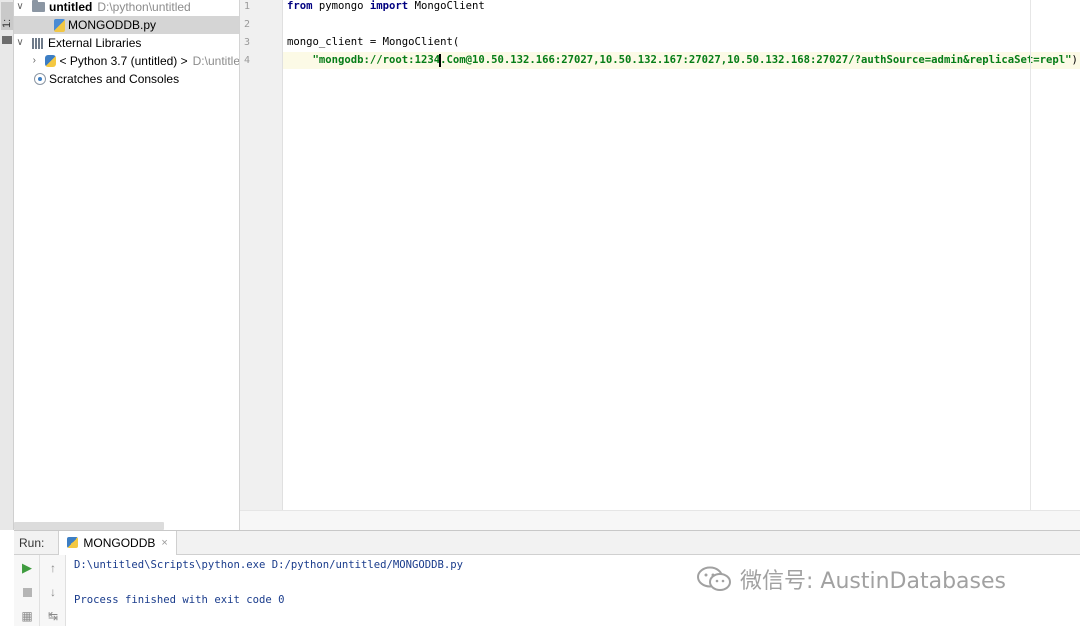 The width and height of the screenshot is (1080, 626). What do you see at coordinates (714, 578) in the screenshot?
I see `wechat-icon` at bounding box center [714, 578].